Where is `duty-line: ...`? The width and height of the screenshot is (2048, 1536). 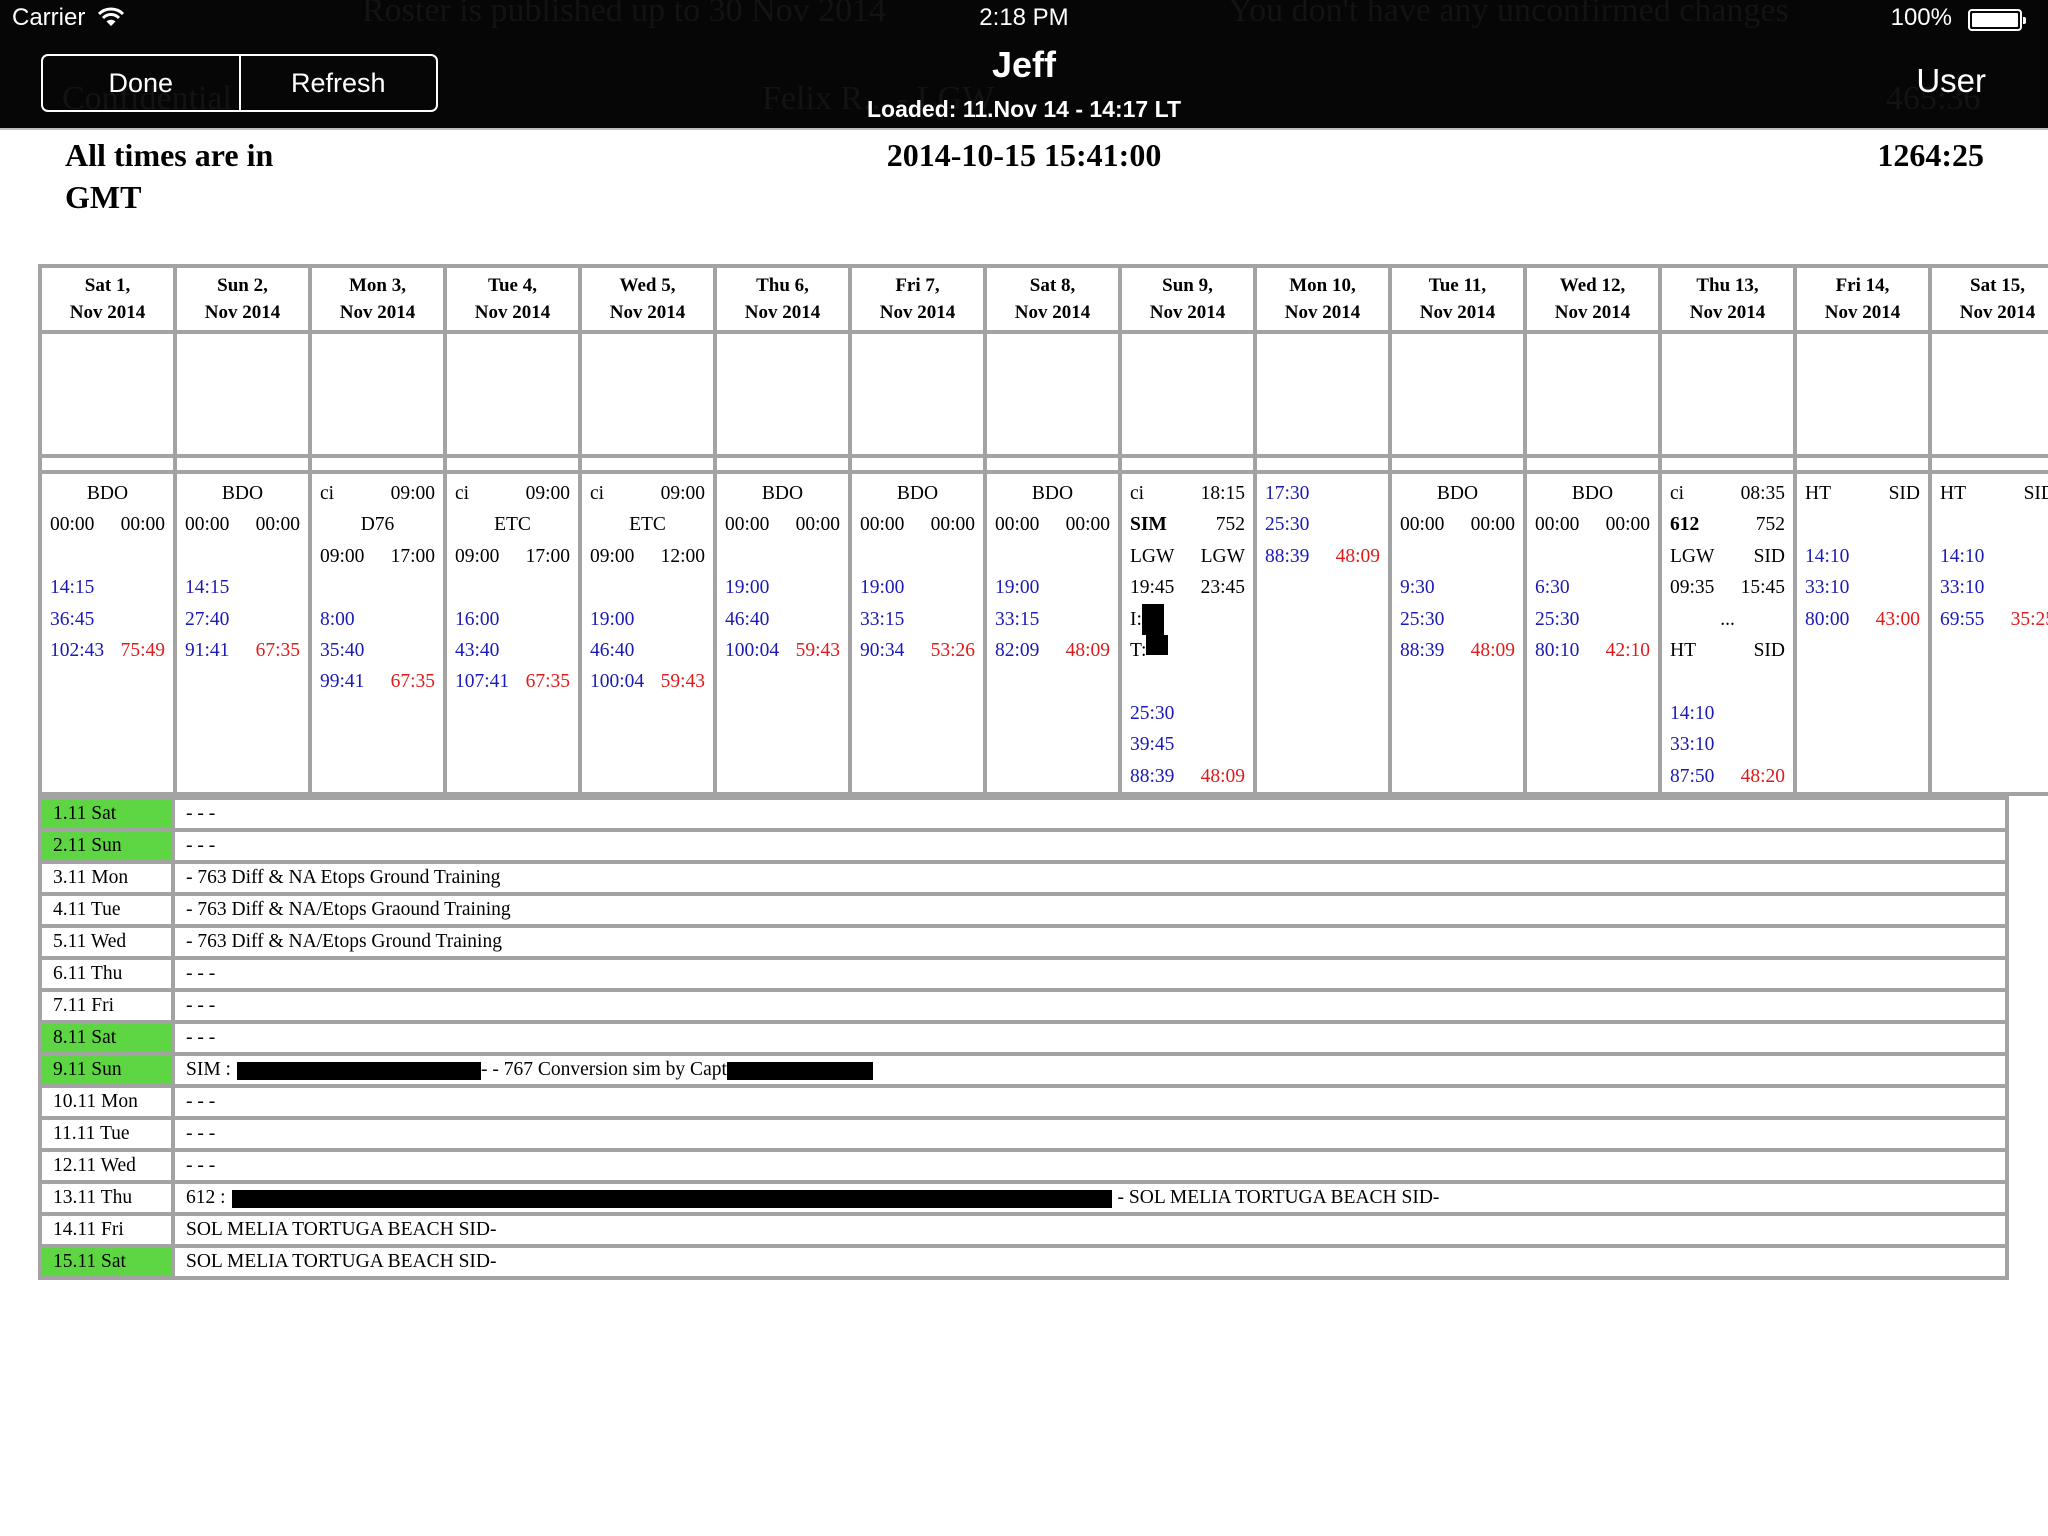 duty-line: ... is located at coordinates (1727, 619).